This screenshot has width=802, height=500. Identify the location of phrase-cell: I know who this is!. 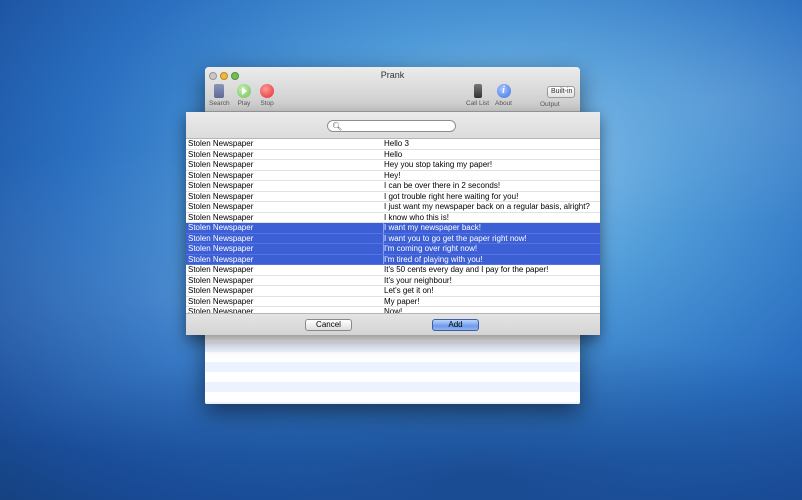
(416, 217).